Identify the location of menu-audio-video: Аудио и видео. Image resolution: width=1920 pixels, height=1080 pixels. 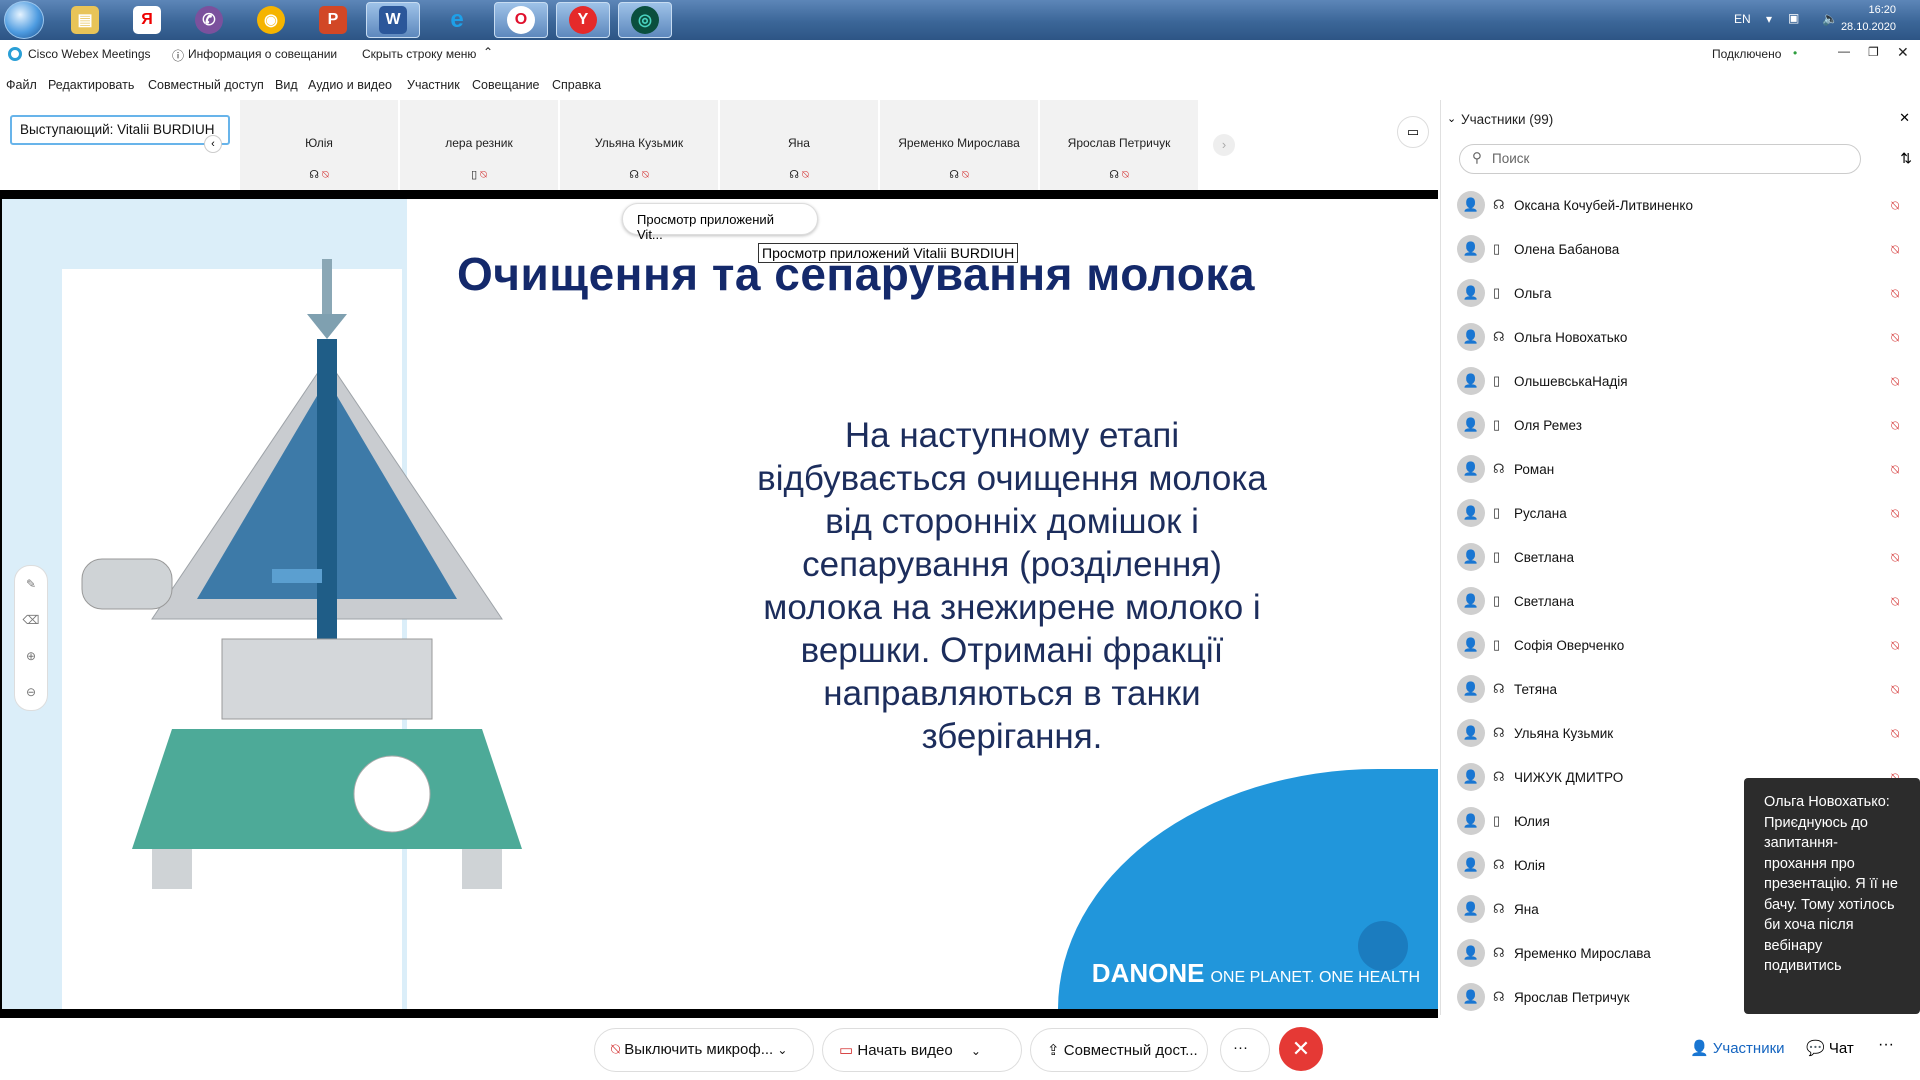
(350, 85).